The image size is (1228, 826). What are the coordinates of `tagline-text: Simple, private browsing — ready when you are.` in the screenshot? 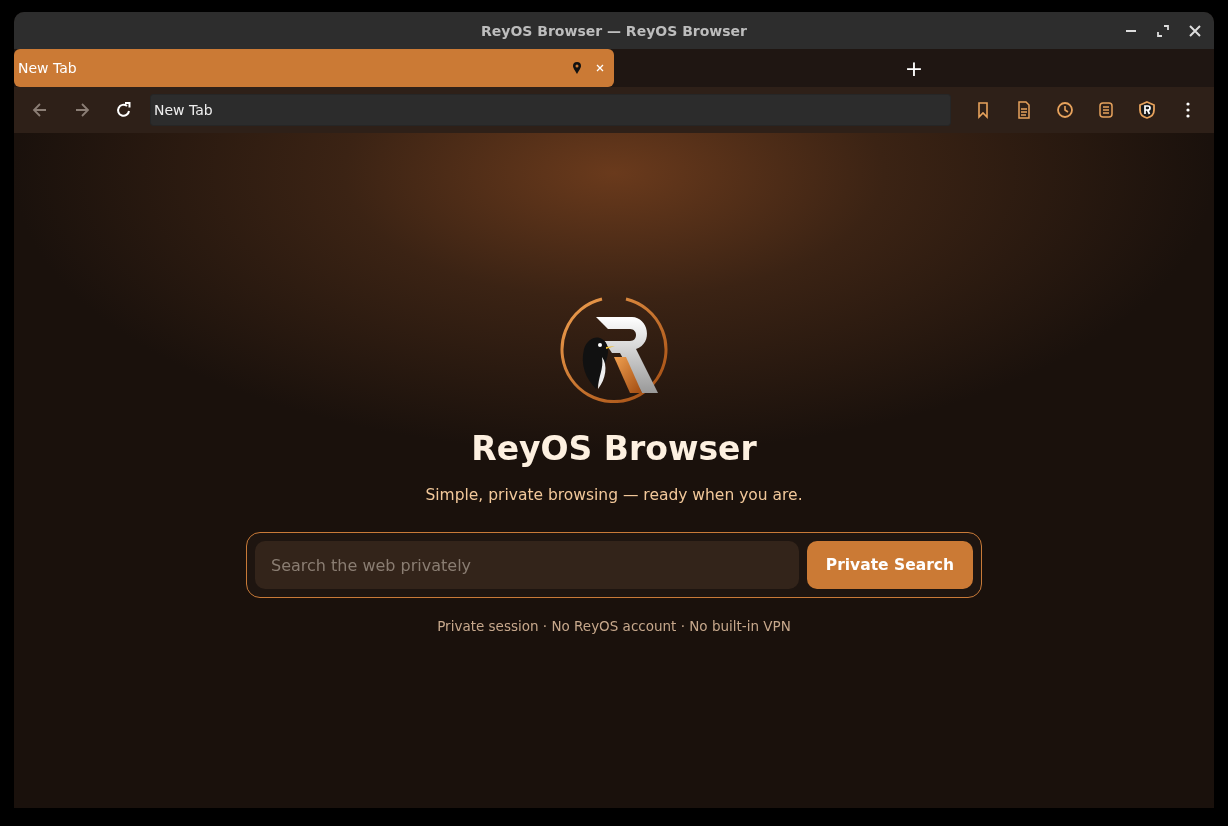 It's located at (614, 495).